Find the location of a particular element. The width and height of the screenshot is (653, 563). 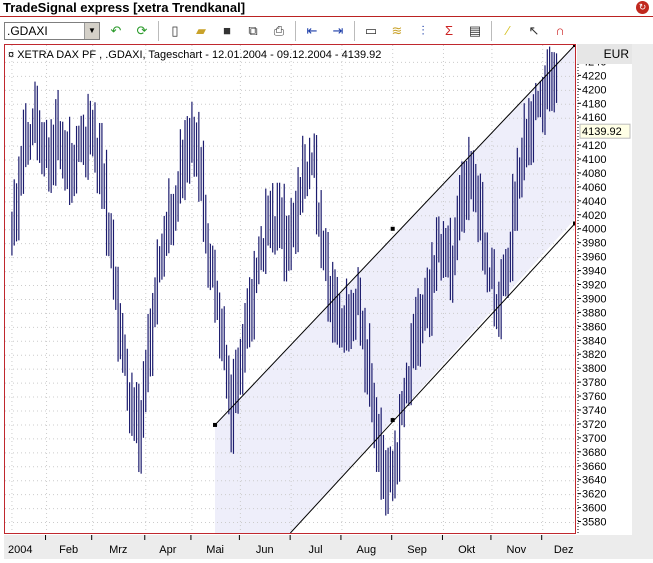

new-document-icon: ▯ is located at coordinates (175, 31).